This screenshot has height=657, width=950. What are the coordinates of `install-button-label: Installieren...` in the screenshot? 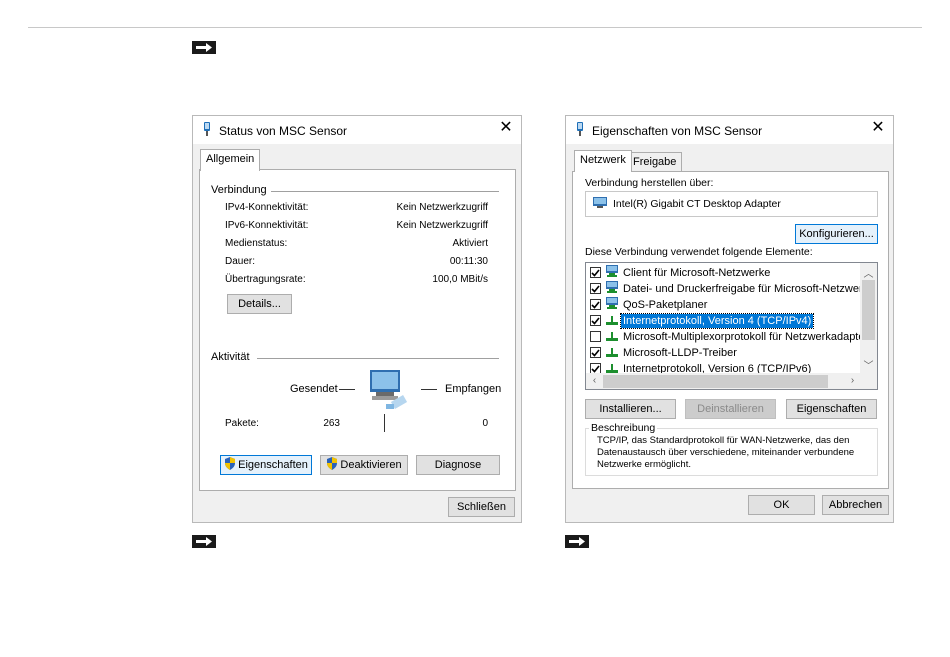 It's located at (630, 409).